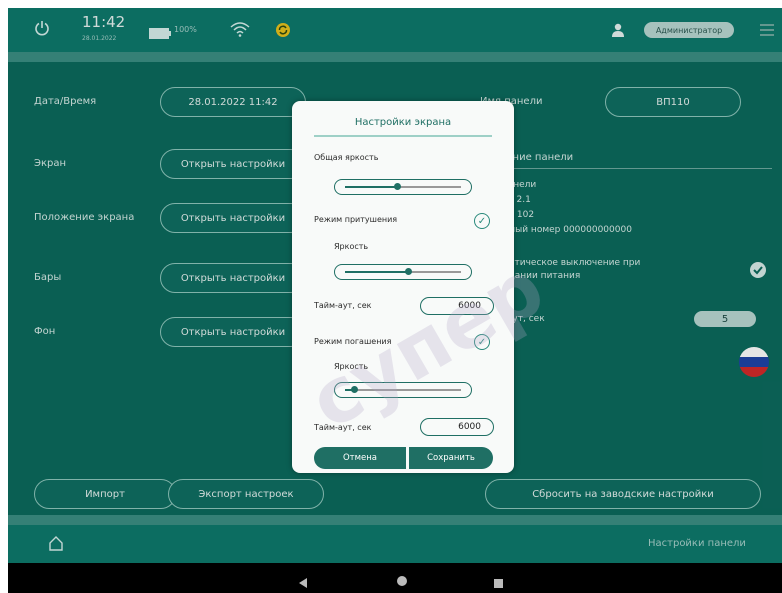 The width and height of the screenshot is (782, 593). What do you see at coordinates (403, 122) in the screenshot?
I see `dialog-title: Настройки экрана` at bounding box center [403, 122].